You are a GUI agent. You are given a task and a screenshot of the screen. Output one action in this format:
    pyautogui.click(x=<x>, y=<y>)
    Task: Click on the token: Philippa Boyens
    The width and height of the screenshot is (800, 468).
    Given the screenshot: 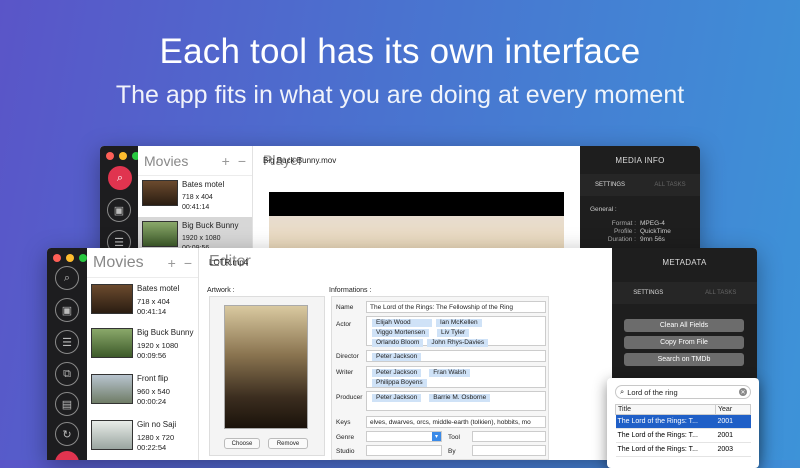 What is the action you would take?
    pyautogui.click(x=399, y=383)
    